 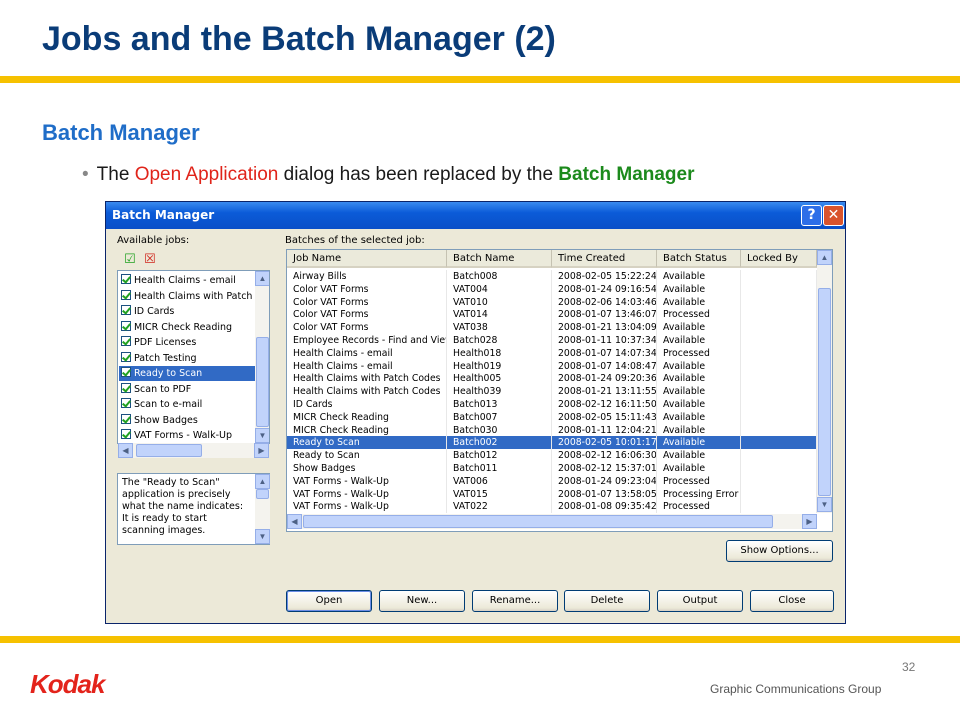 I want to click on delete-button: Delete, so click(x=607, y=601).